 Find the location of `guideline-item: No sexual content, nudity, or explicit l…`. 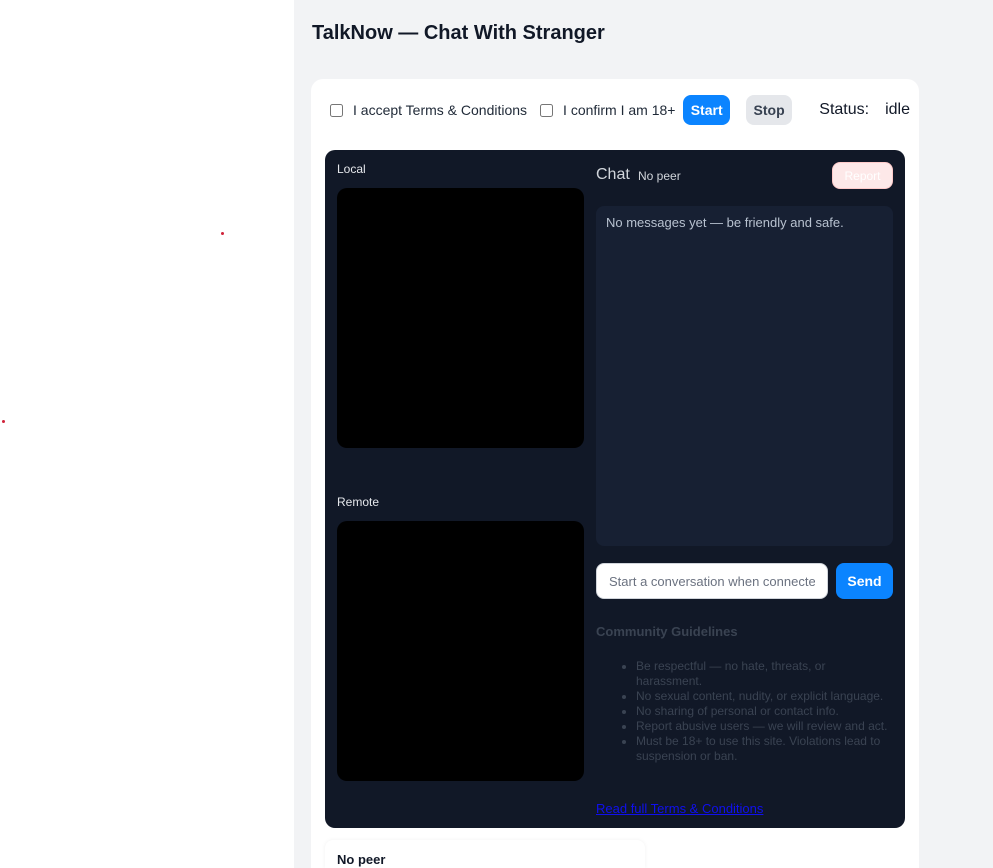

guideline-item: No sexual content, nudity, or explicit l… is located at coordinates (764, 696).